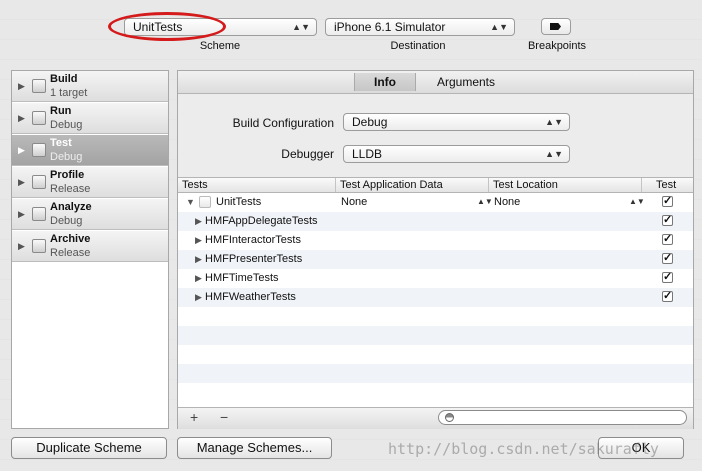 The image size is (702, 471). What do you see at coordinates (435, 202) in the screenshot?
I see `table-row-root: ▼ UnitTests None ▲▼ None ▲▼ ✓` at bounding box center [435, 202].